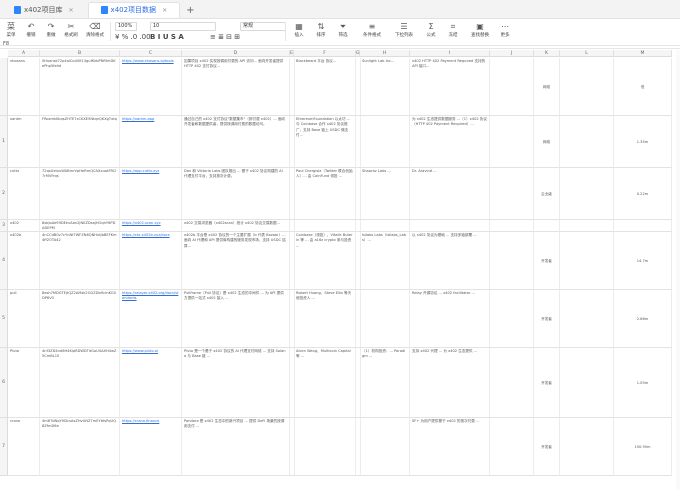 Image resolution: width=680 pixels, height=490 pixels. What do you see at coordinates (71, 29) in the screenshot?
I see `format-painter-button: ✂ 格式刷` at bounding box center [71, 29].